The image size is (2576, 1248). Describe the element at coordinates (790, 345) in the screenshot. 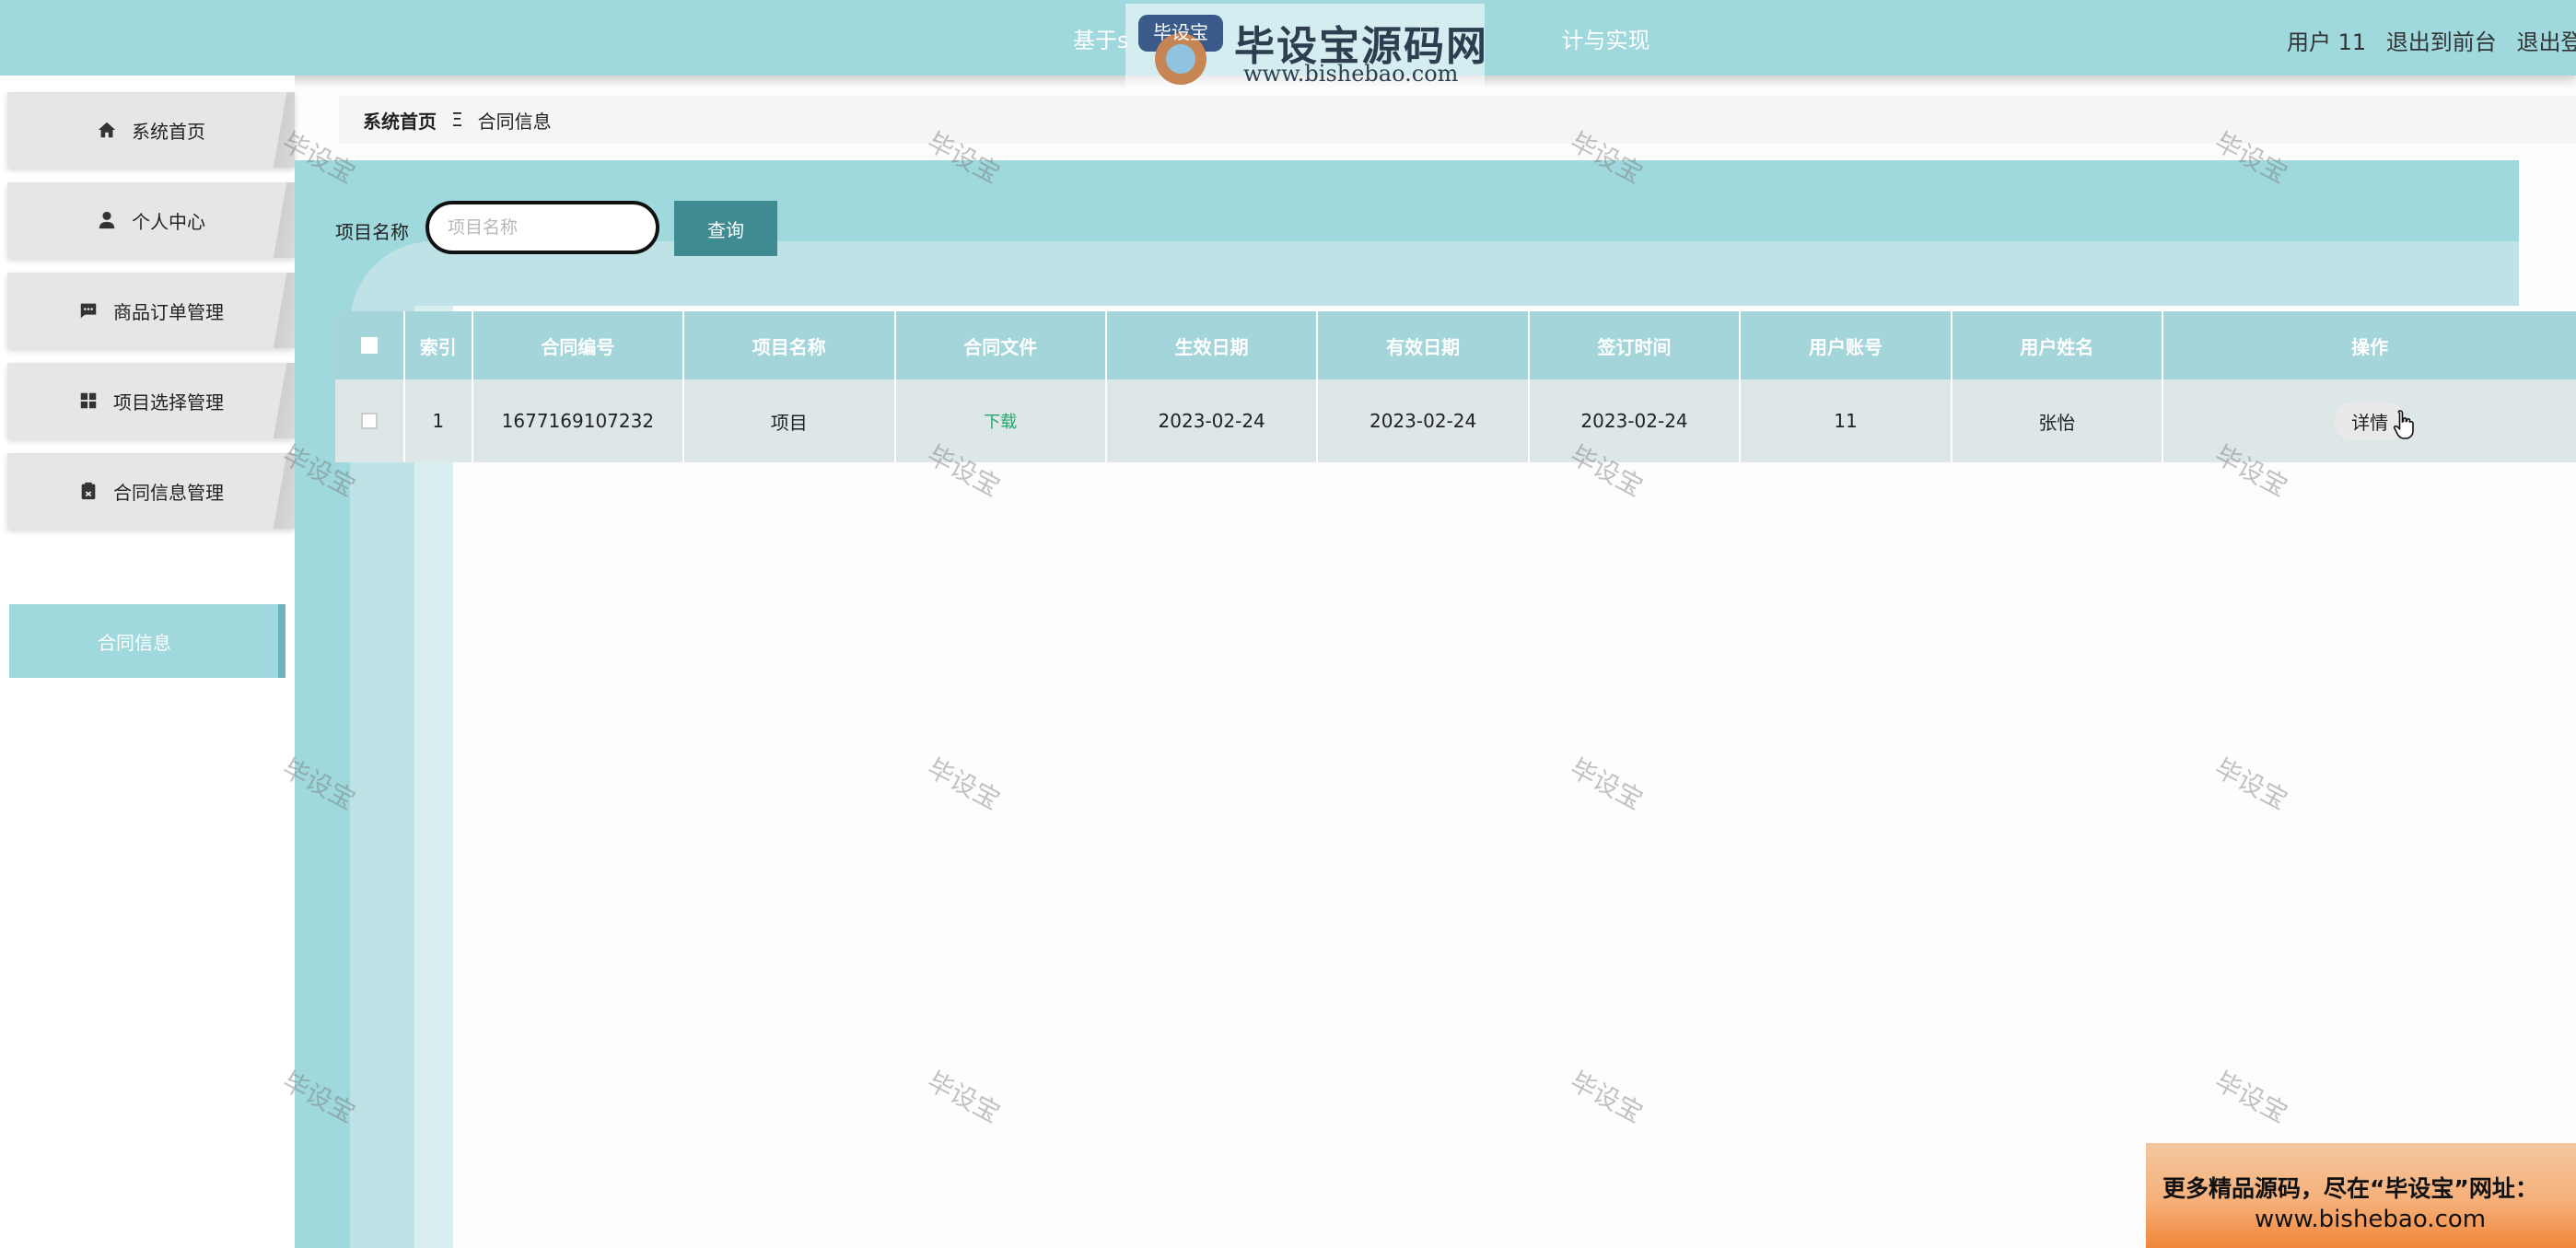

I see `column-header: 项目名称` at that location.